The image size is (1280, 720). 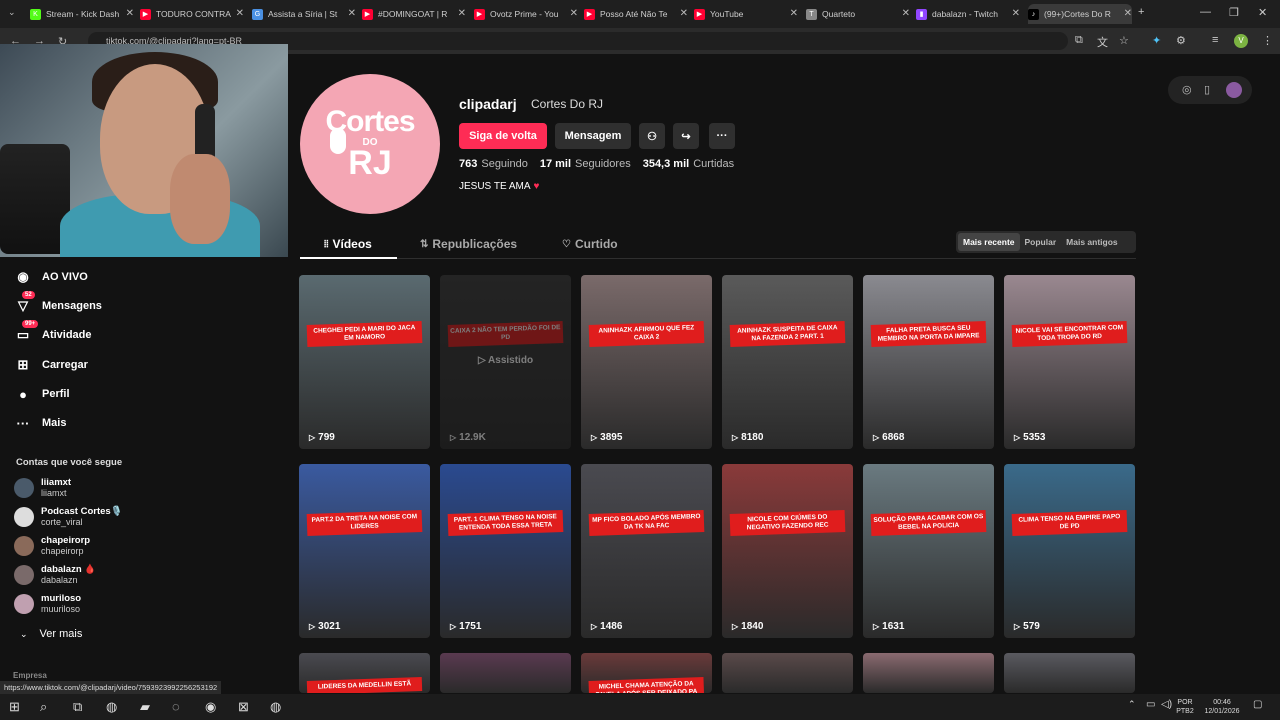 What do you see at coordinates (858, 14) in the screenshot?
I see `browser-tab: T Quarteto ✕` at bounding box center [858, 14].